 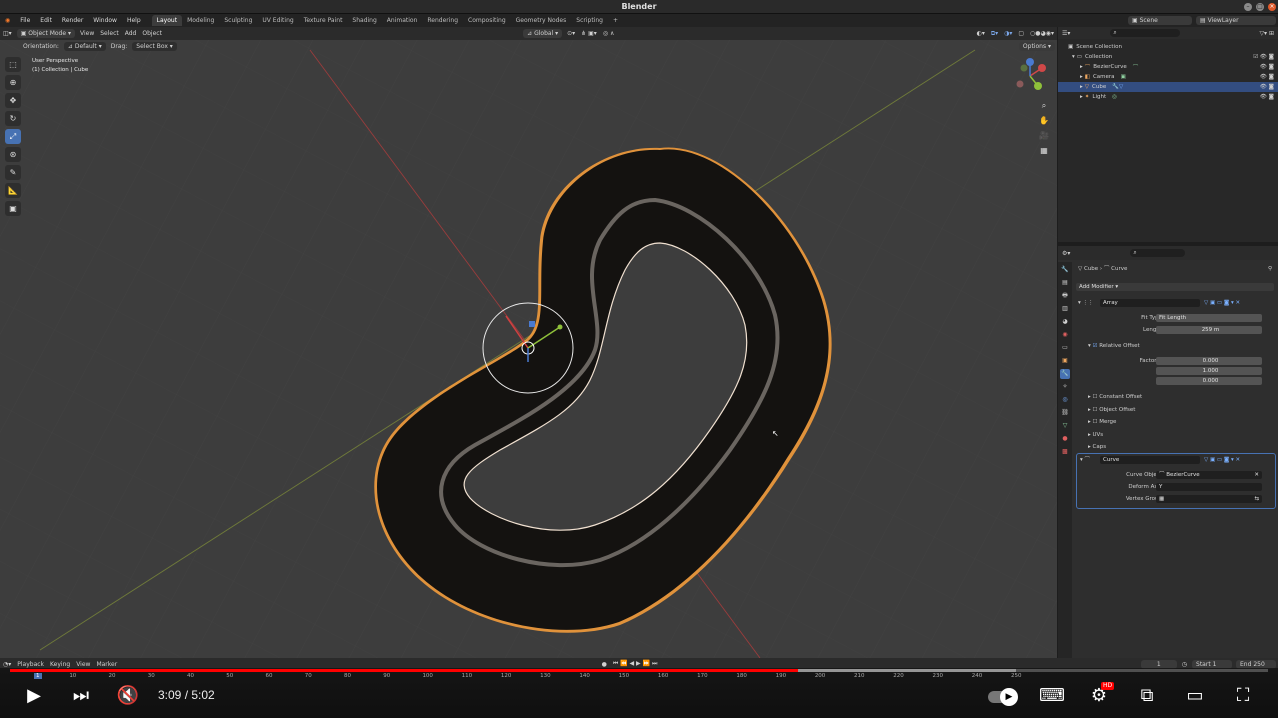 I want to click on outliner-item-cube: ▸ ▽ Cube 🔧▽ 👁 ◙, so click(x=1168, y=87).